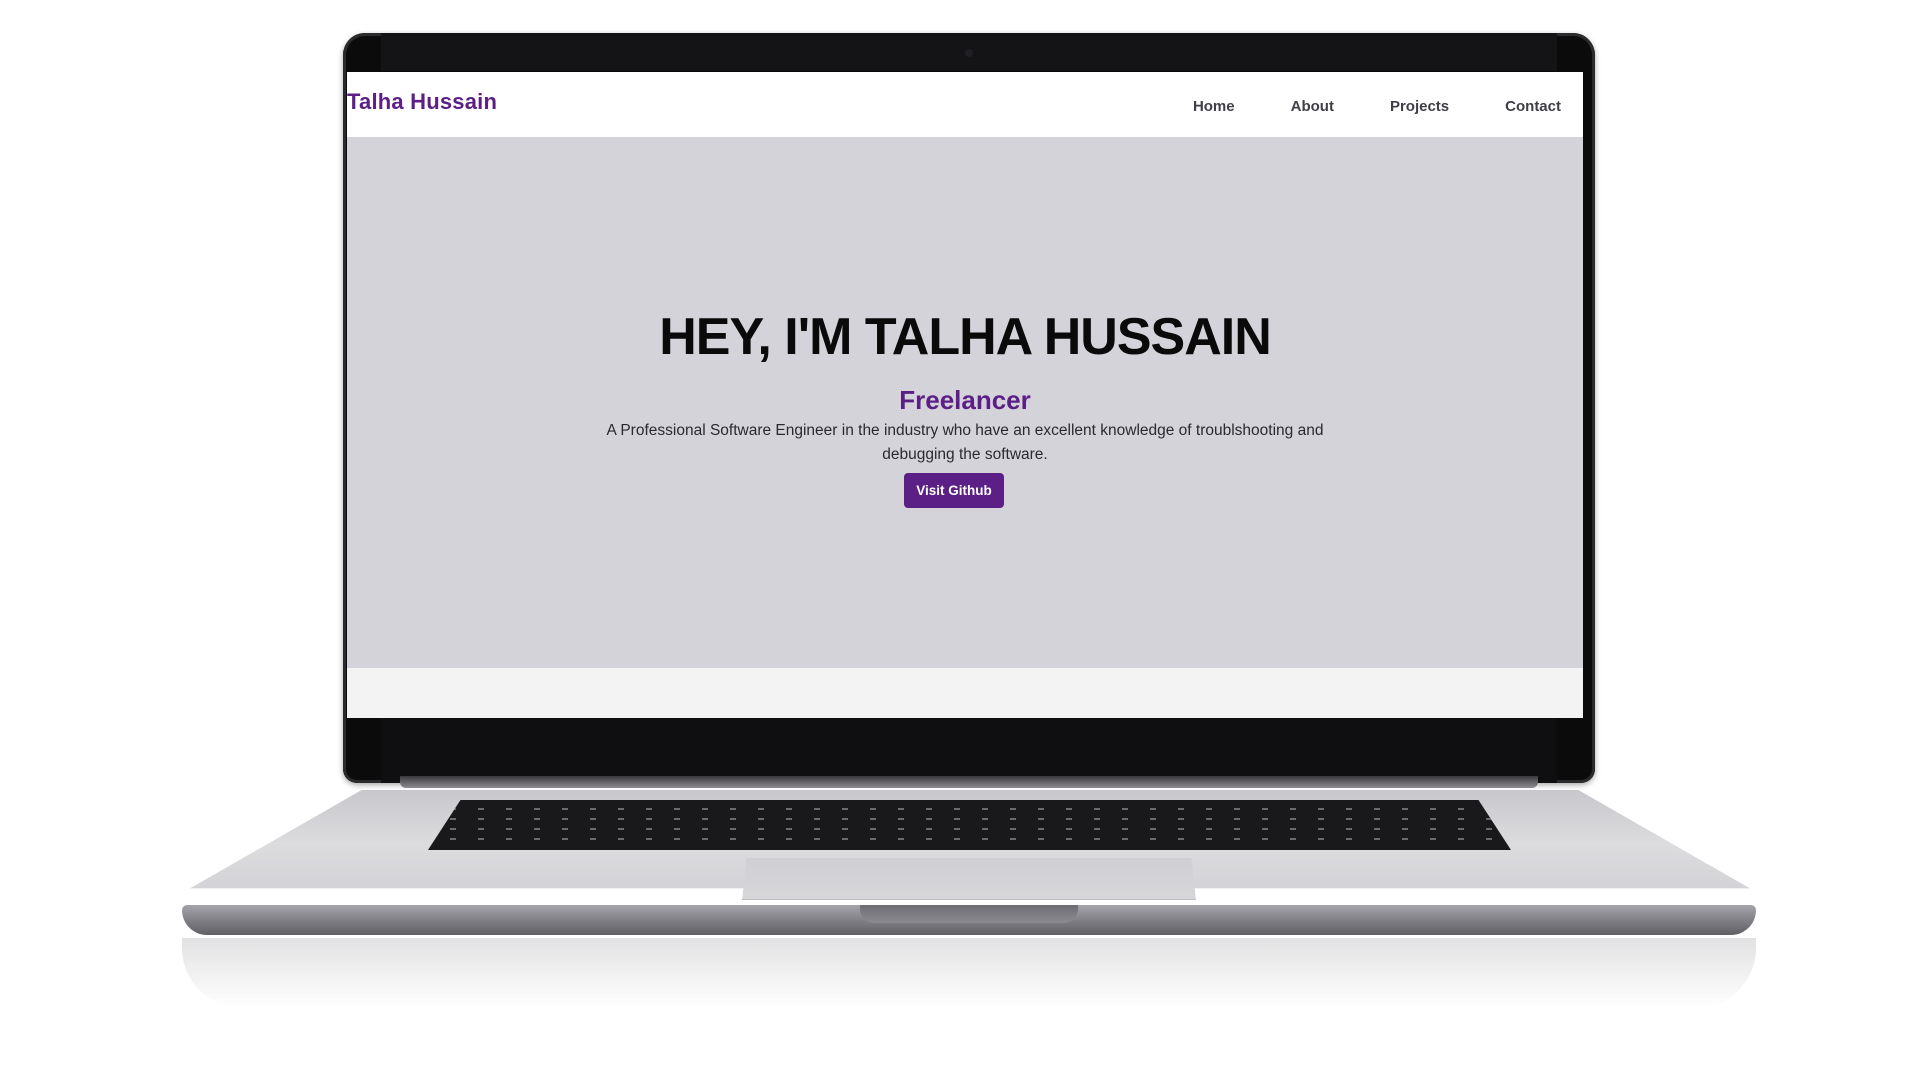 The width and height of the screenshot is (1920, 1080). What do you see at coordinates (969, 782) in the screenshot?
I see `laptop-hinge` at bounding box center [969, 782].